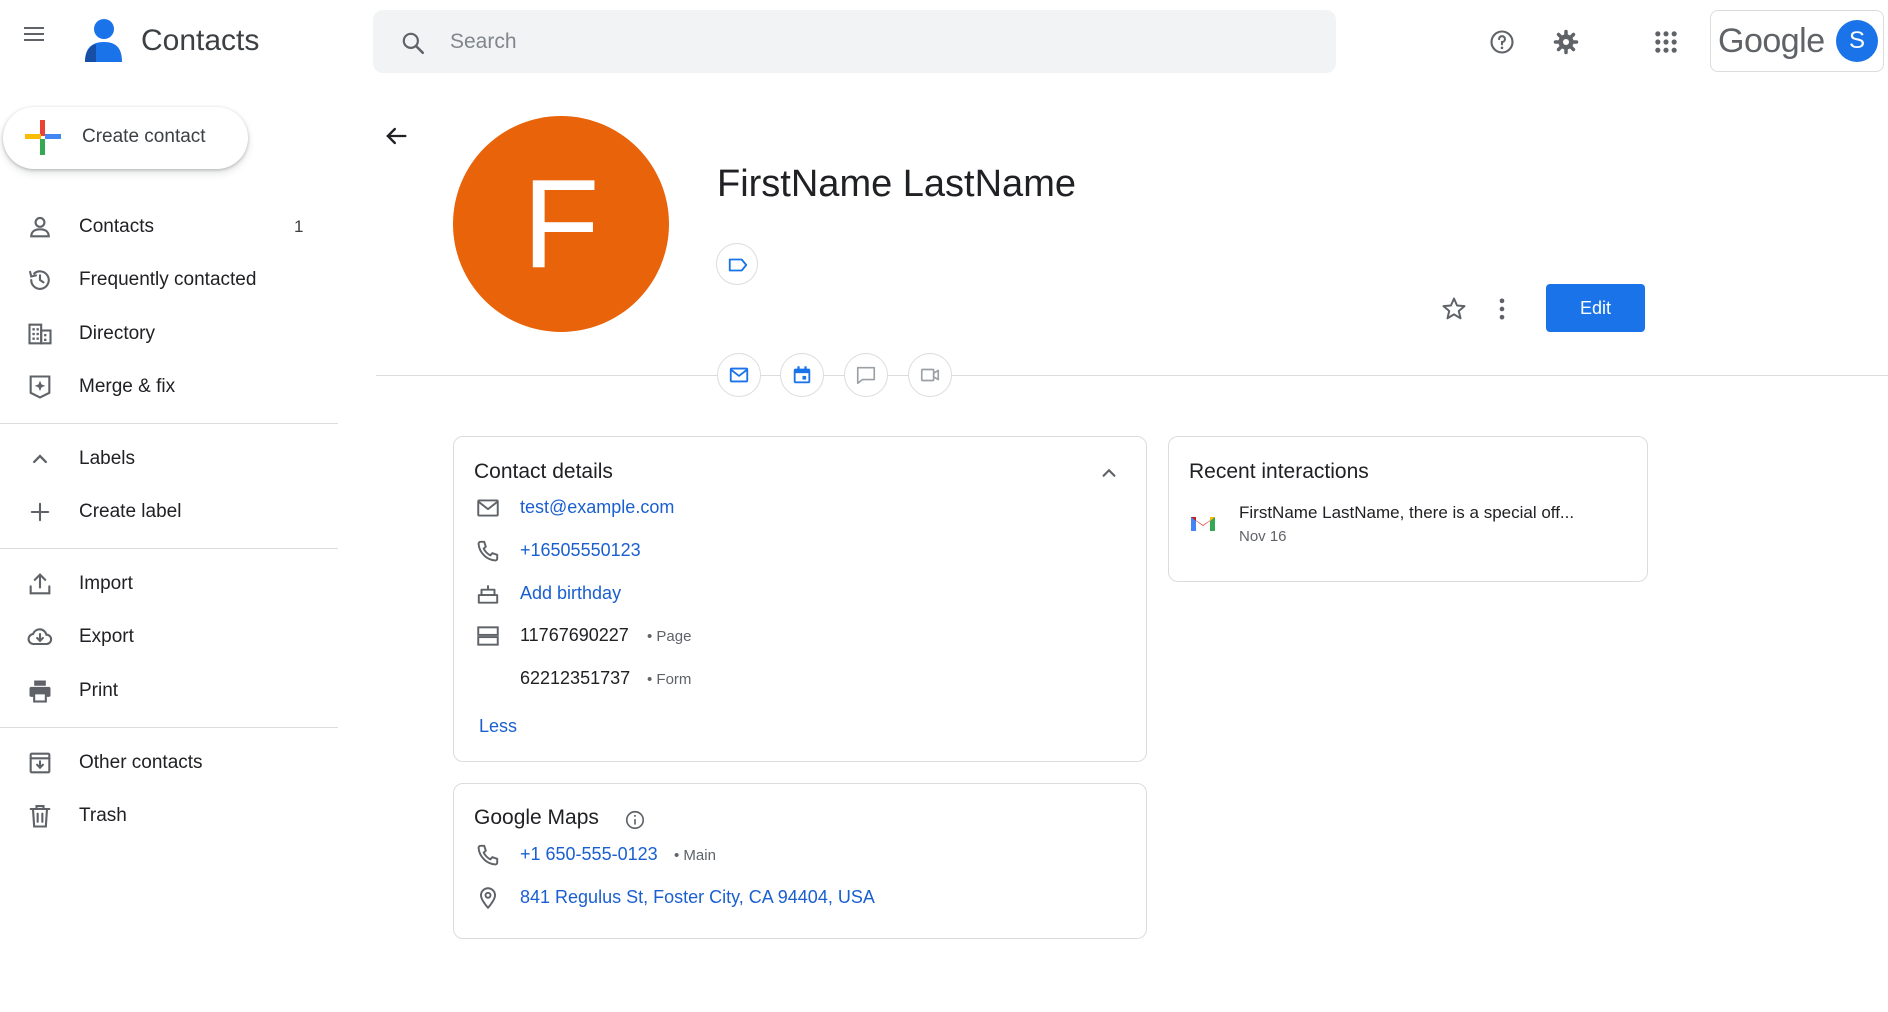 This screenshot has height=1012, width=1888. Describe the element at coordinates (40, 637) in the screenshot. I see `cloud-download-icon` at that location.